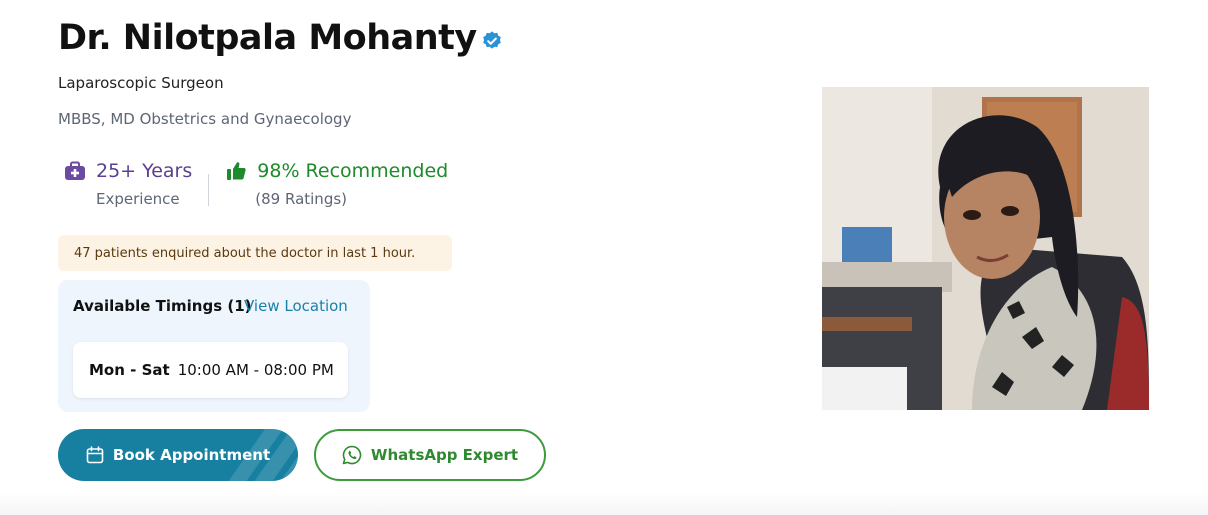  What do you see at coordinates (353, 171) in the screenshot?
I see `recommend-value: 98% Recommended` at bounding box center [353, 171].